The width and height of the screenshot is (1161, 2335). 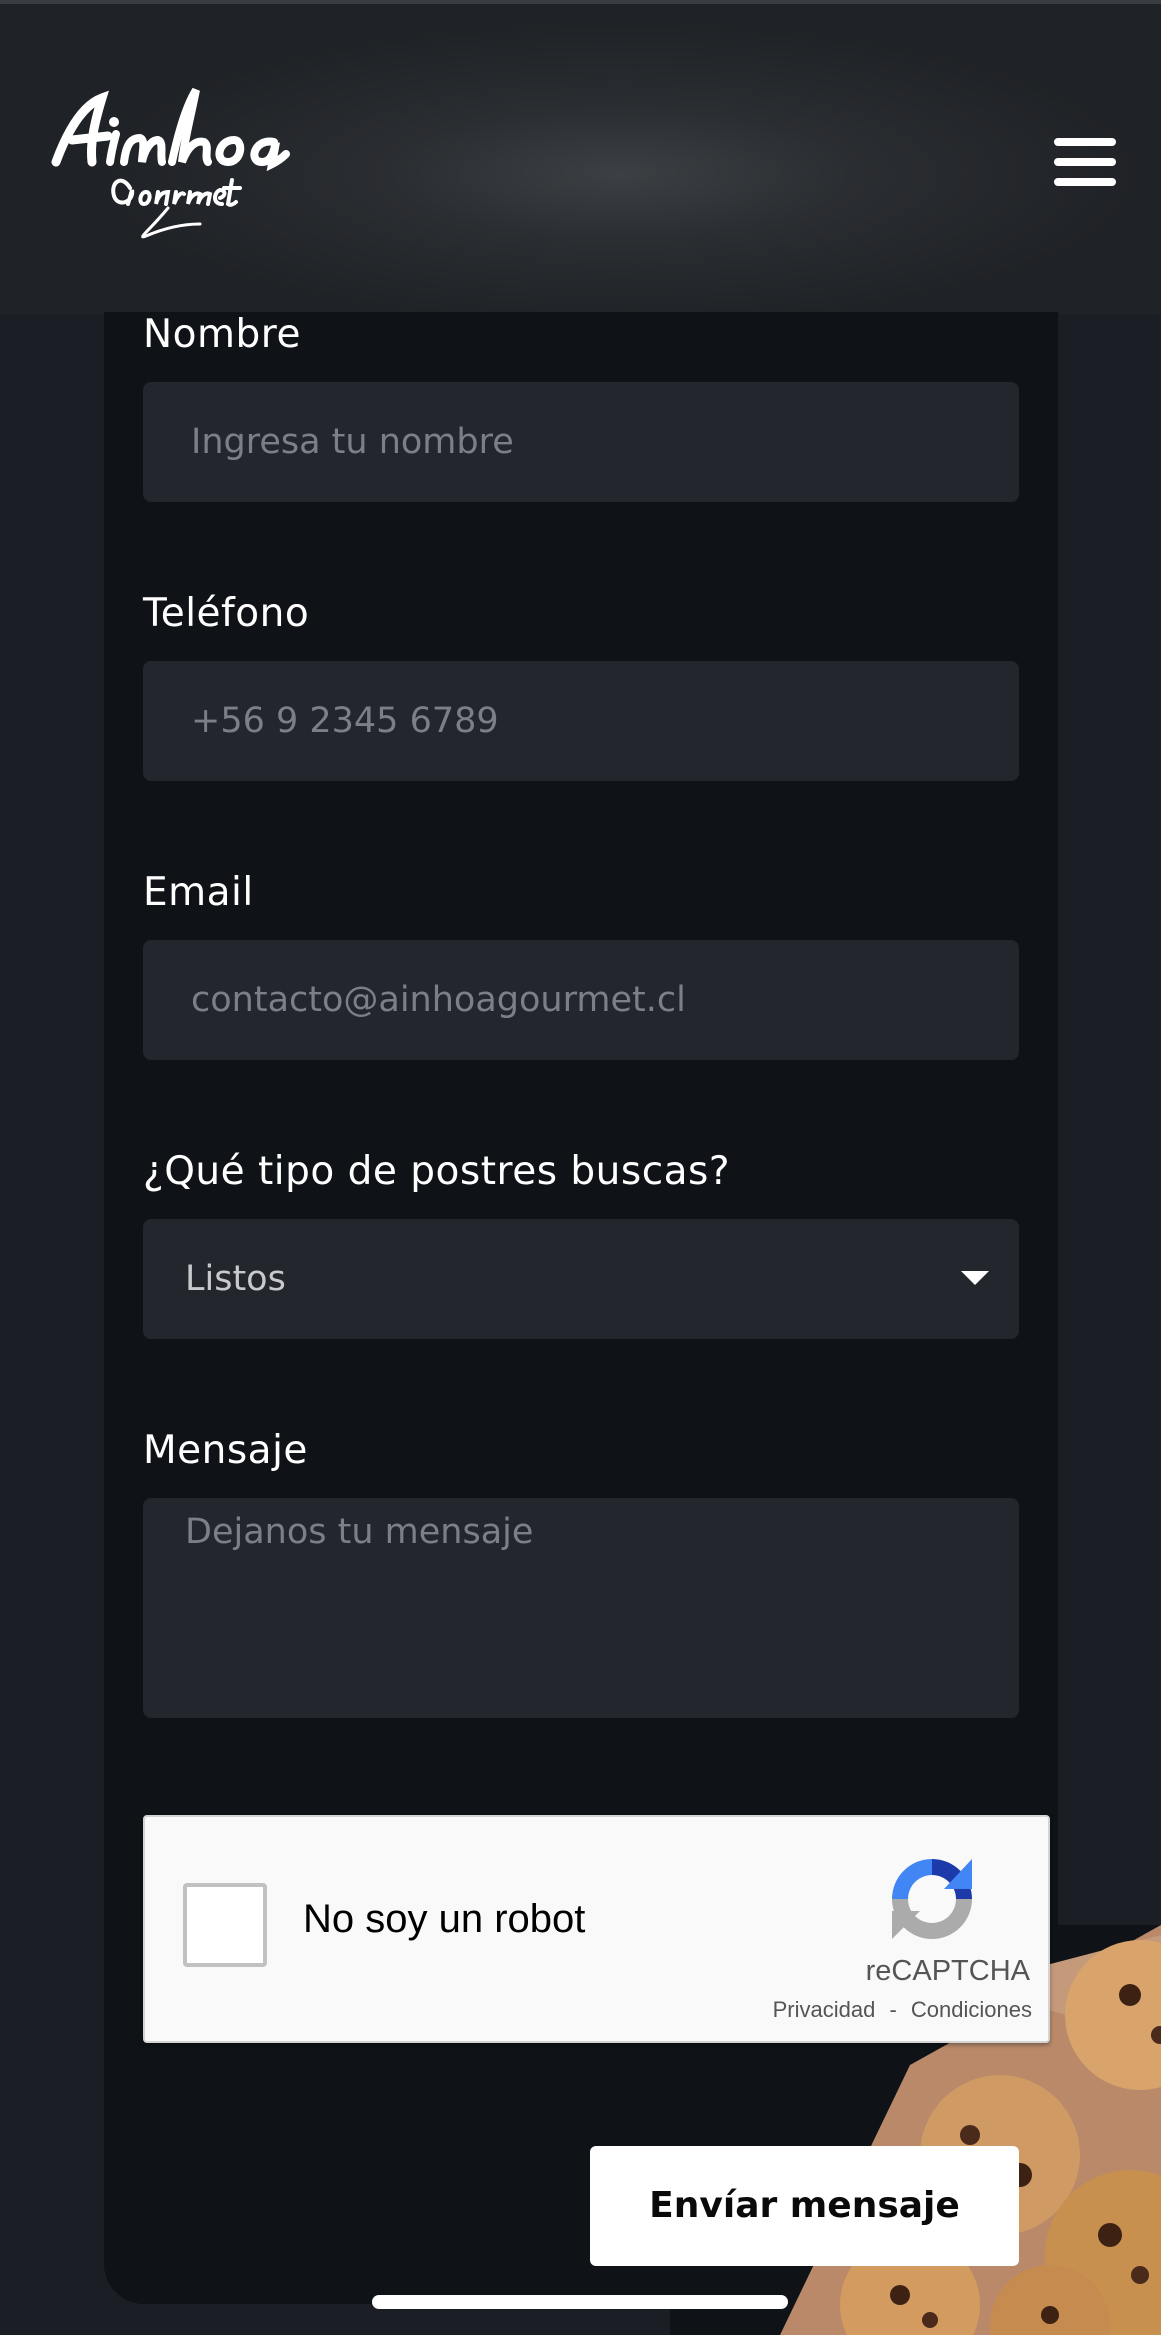 I want to click on chevron-down-icon, so click(x=975, y=1278).